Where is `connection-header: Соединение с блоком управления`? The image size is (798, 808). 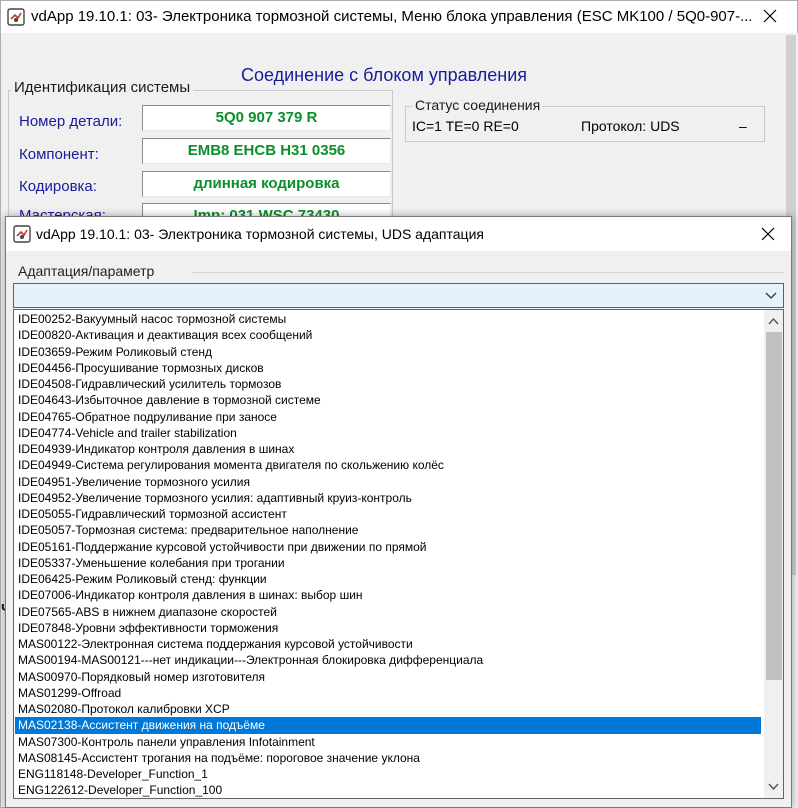
connection-header: Соединение с блоком управления is located at coordinates (384, 75).